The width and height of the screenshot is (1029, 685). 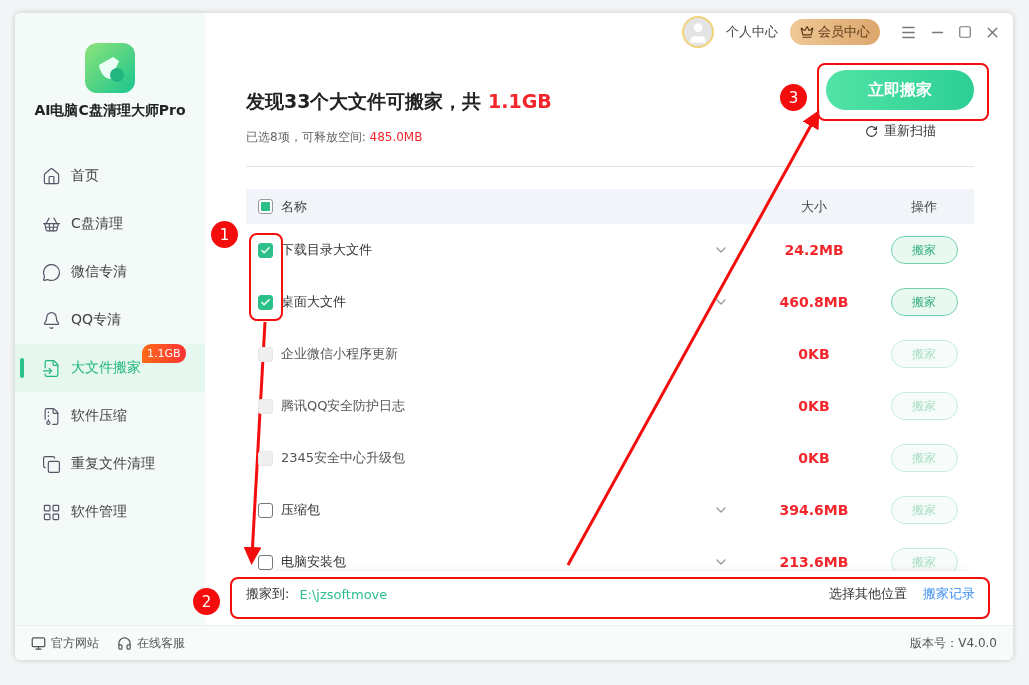 I want to click on bell-icon, so click(x=51, y=320).